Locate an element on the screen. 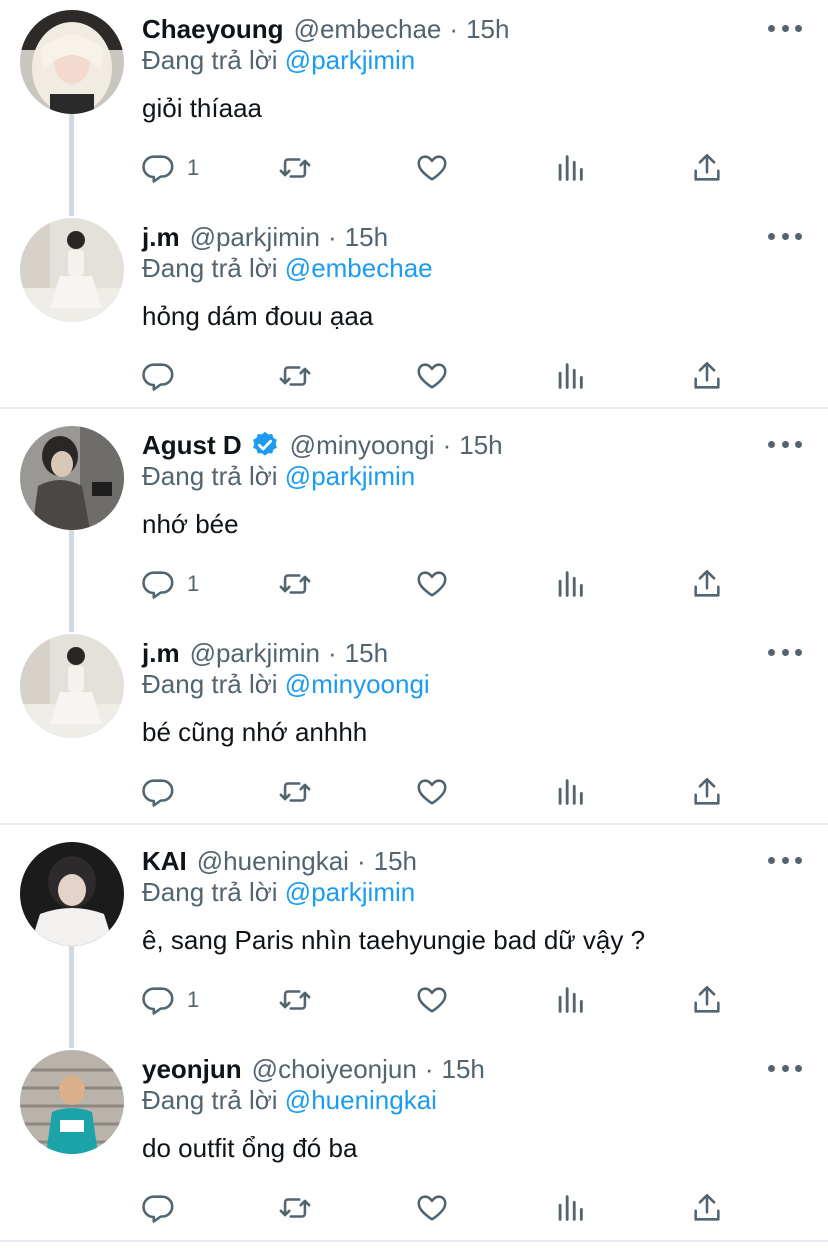  display-name: KAI is located at coordinates (164, 861).